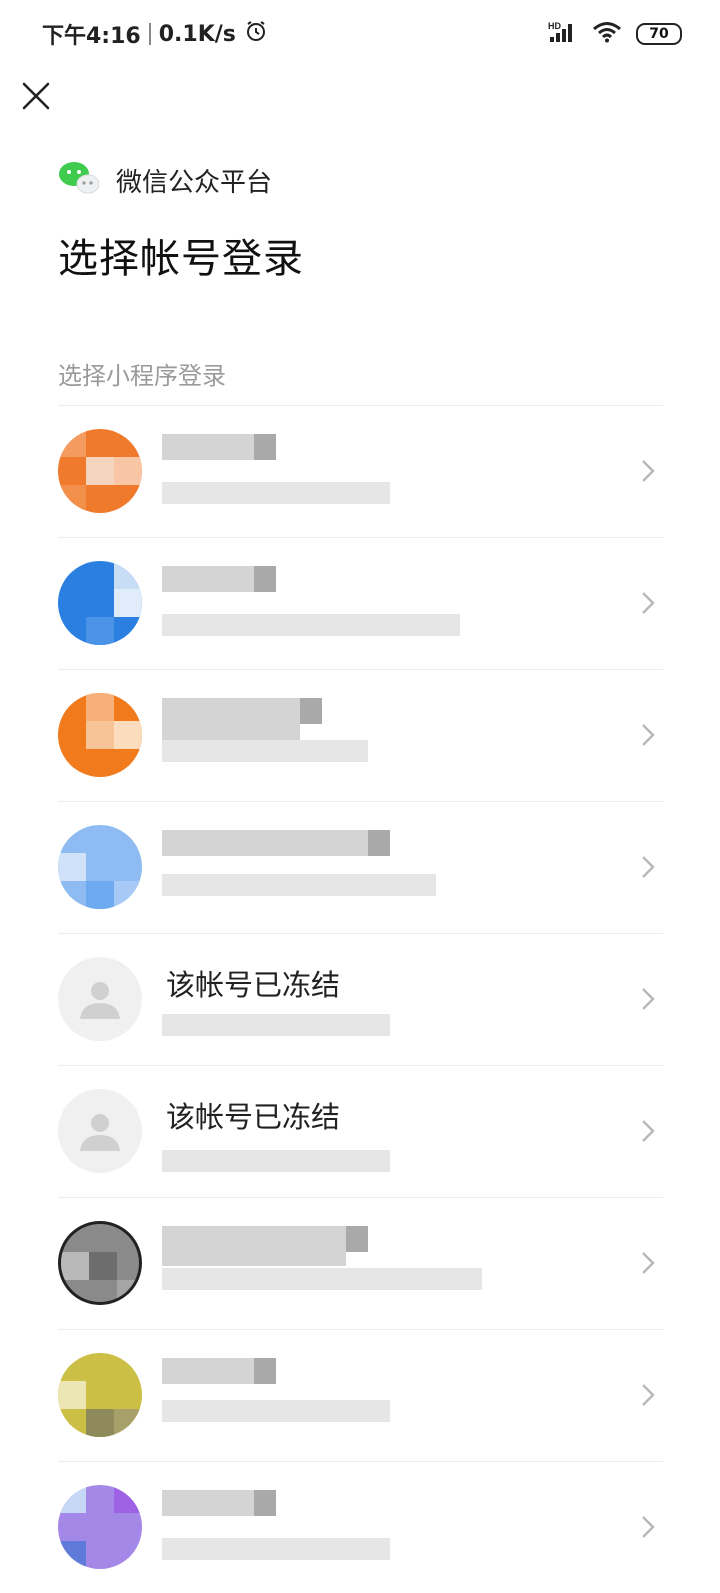 This screenshot has height=1593, width=720. Describe the element at coordinates (79, 180) in the screenshot. I see `wechat-logo-icon` at that location.